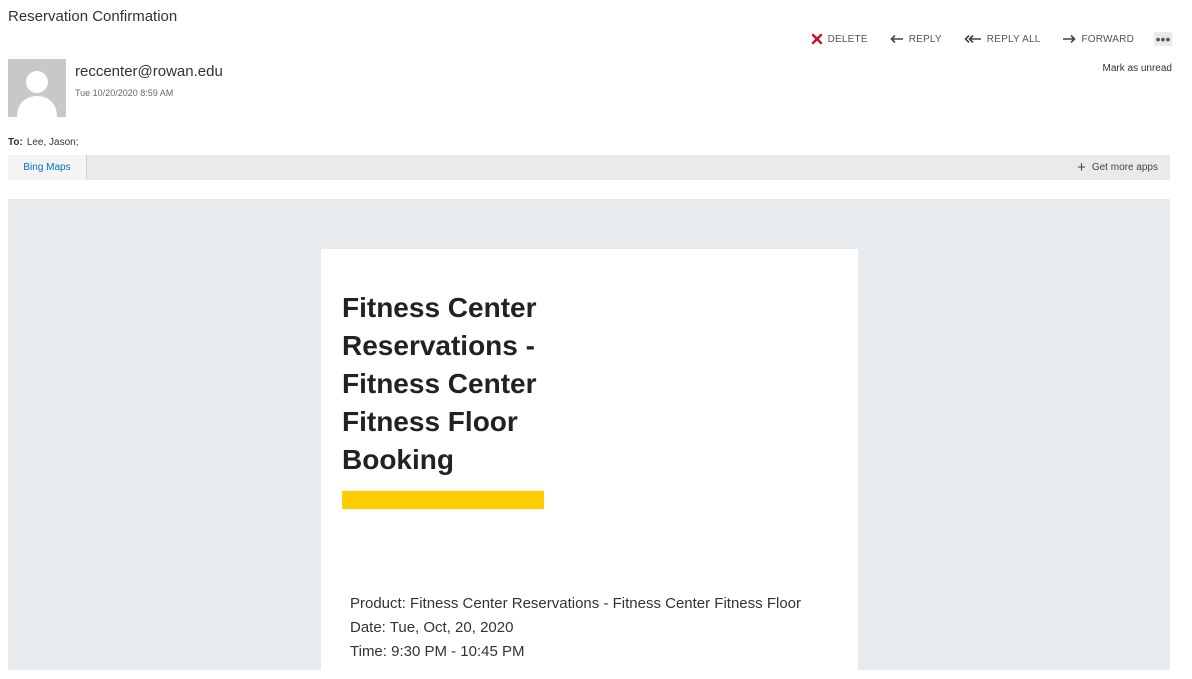 This screenshot has height=679, width=1192. I want to click on avatar, so click(37, 88).